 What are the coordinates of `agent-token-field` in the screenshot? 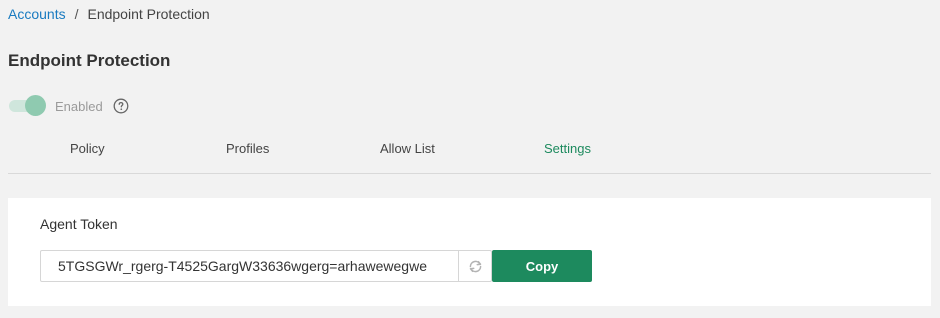 It's located at (266, 266).